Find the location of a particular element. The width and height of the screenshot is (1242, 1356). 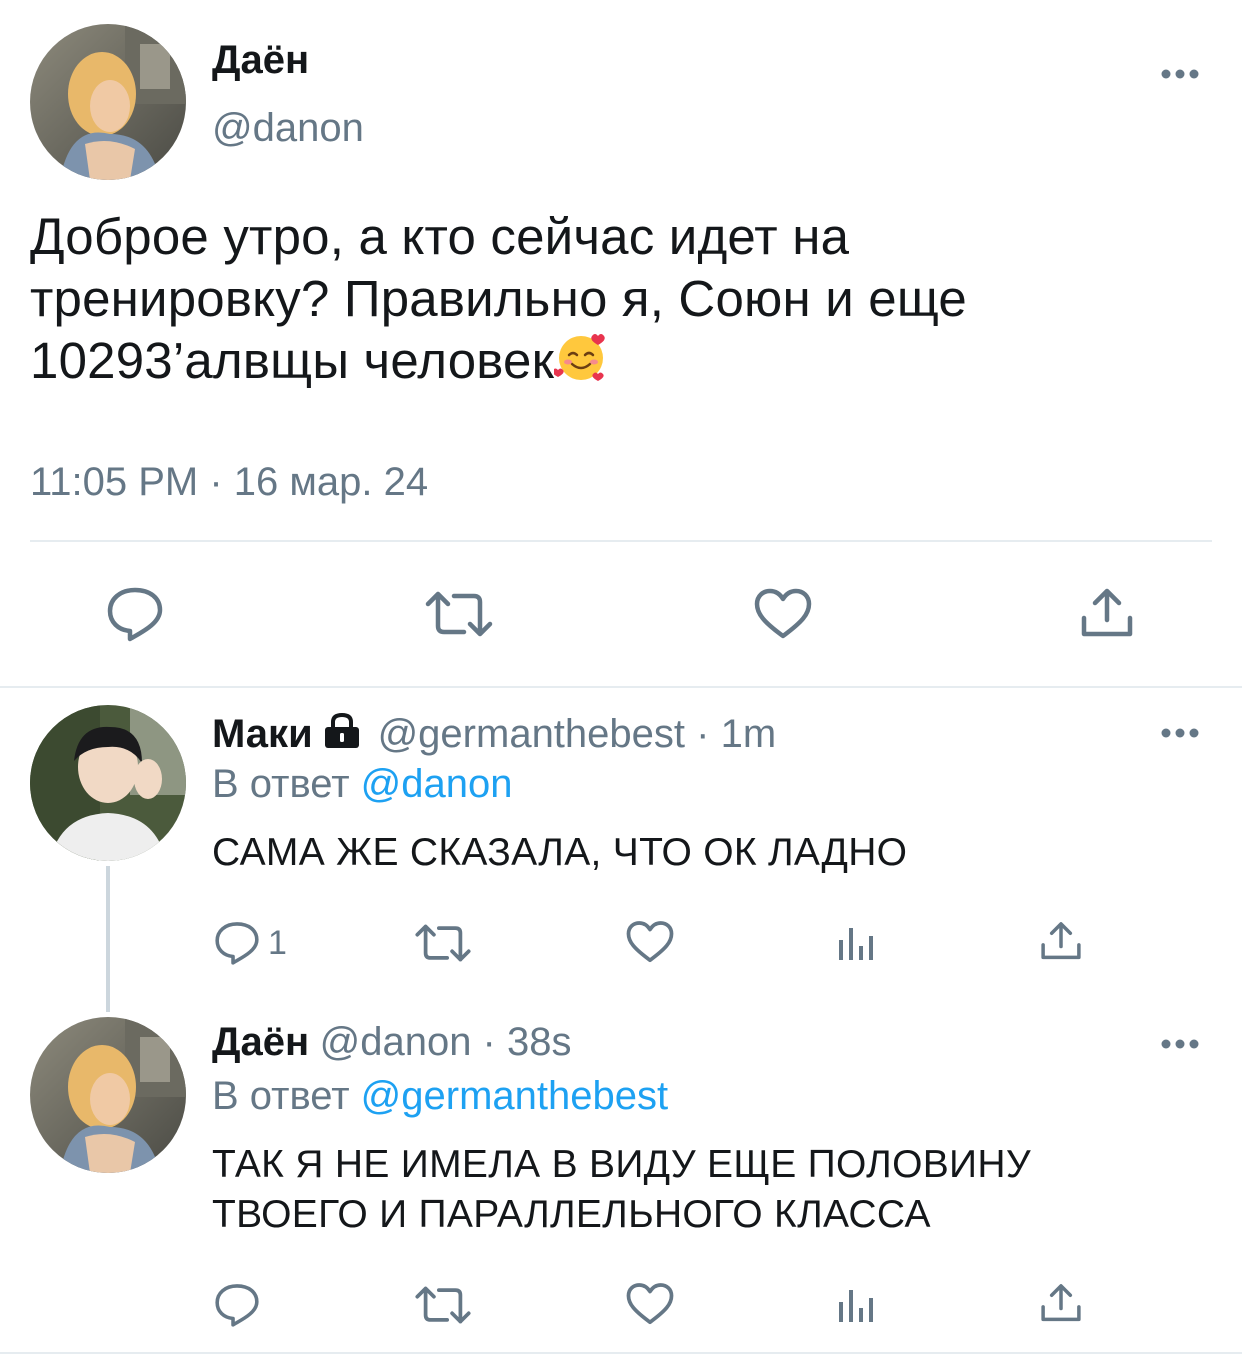

handle-and-time: @danon · 38s is located at coordinates (446, 1042).